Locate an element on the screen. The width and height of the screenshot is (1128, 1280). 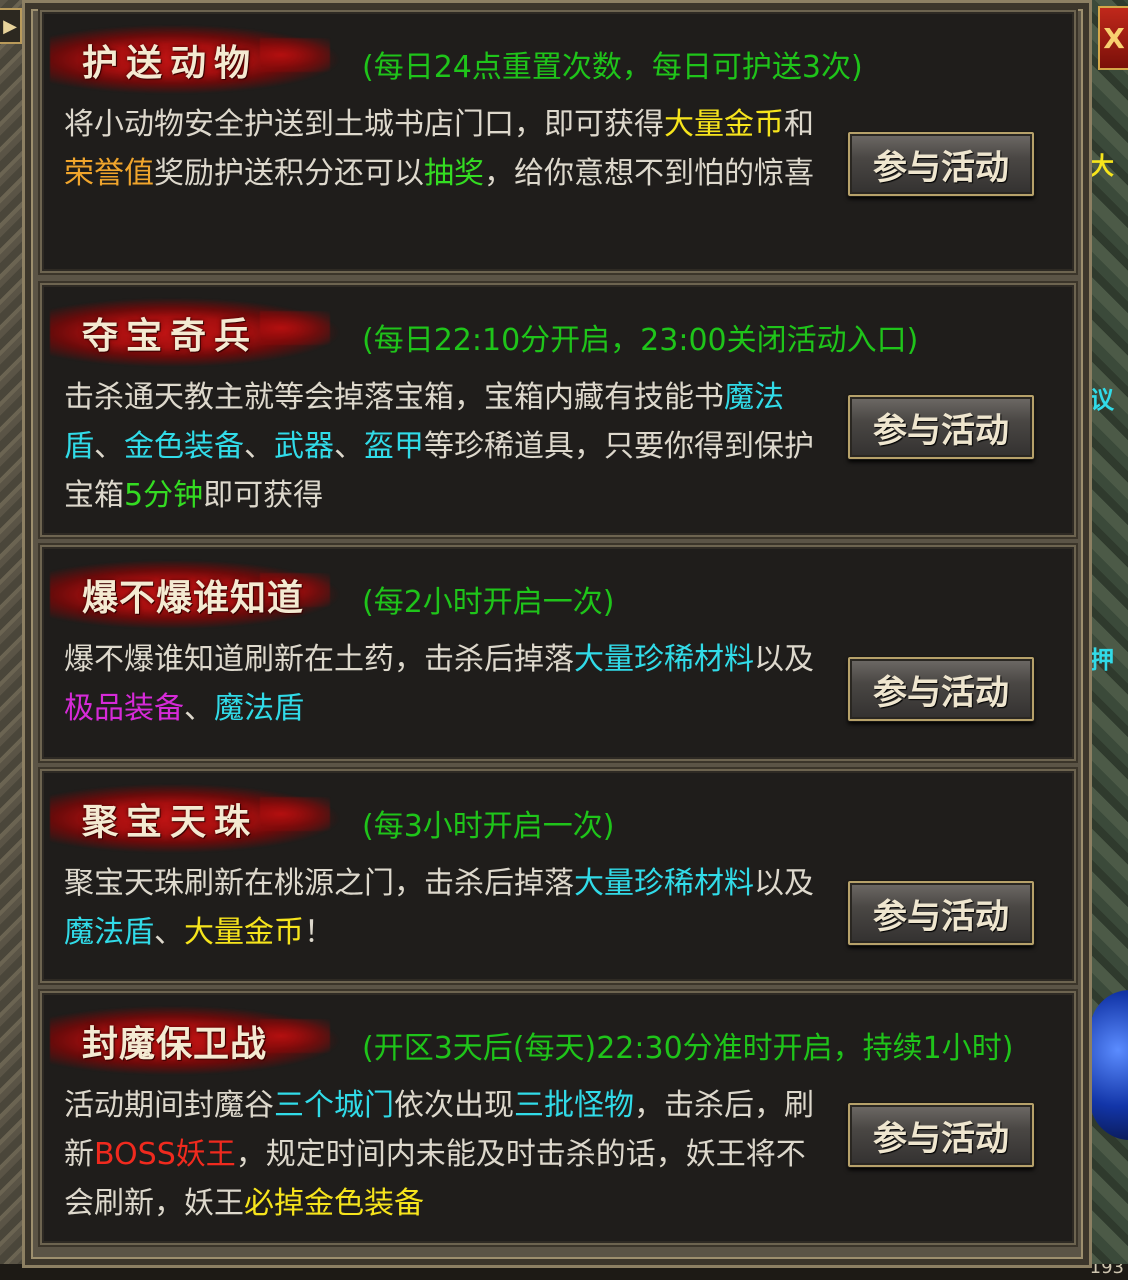
description-text: 爆不爆谁知道刷新在土药，击杀后掉落 is located at coordinates (319, 659).